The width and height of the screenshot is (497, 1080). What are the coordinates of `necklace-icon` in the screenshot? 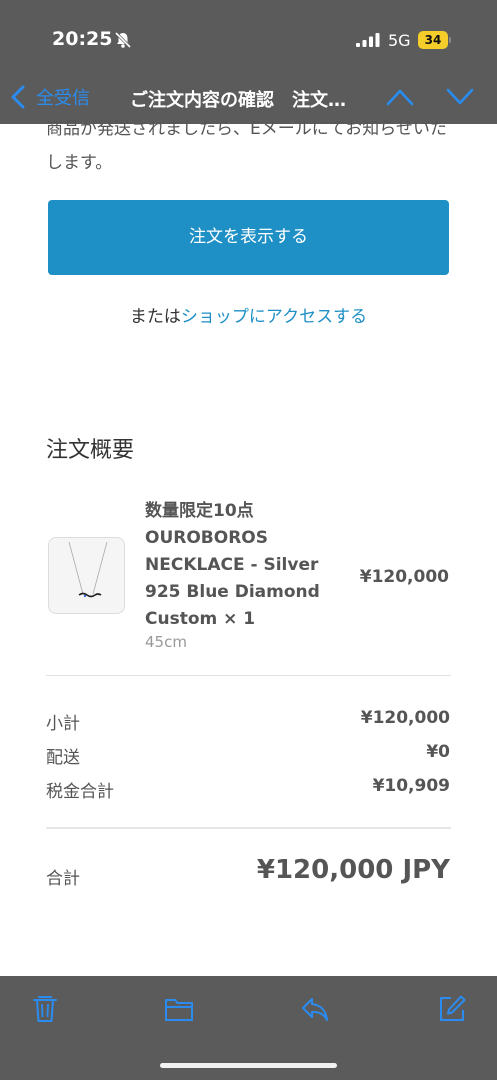 It's located at (88, 569).